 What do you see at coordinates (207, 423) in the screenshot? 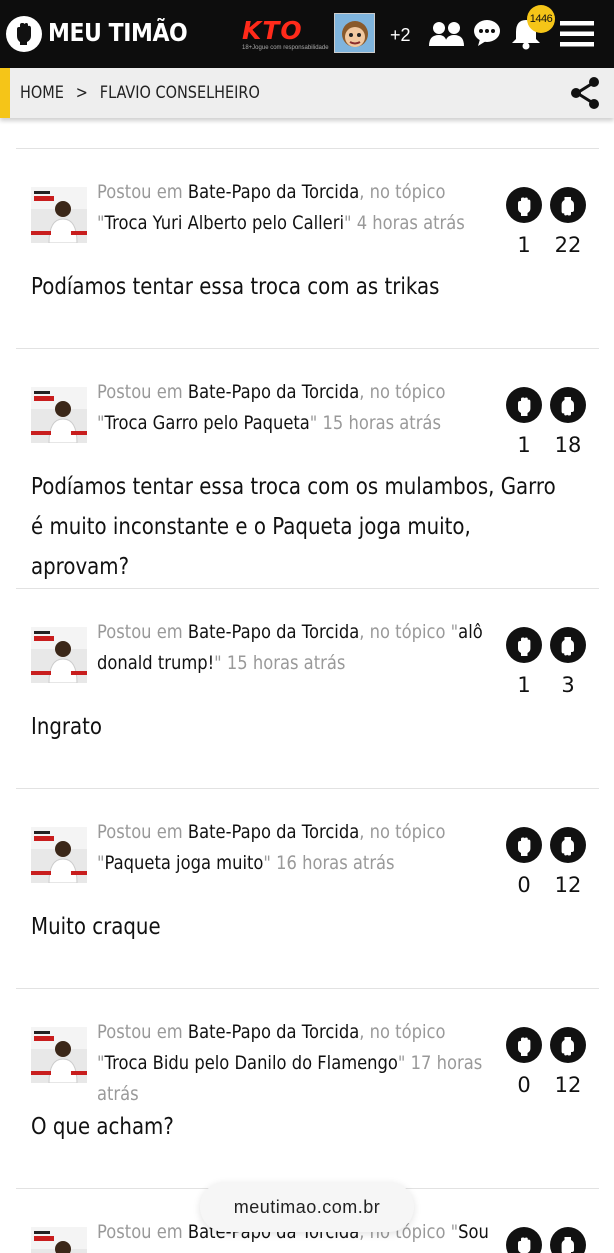
I see `post-topic-link: Troca Garro pelo Paqueta` at bounding box center [207, 423].